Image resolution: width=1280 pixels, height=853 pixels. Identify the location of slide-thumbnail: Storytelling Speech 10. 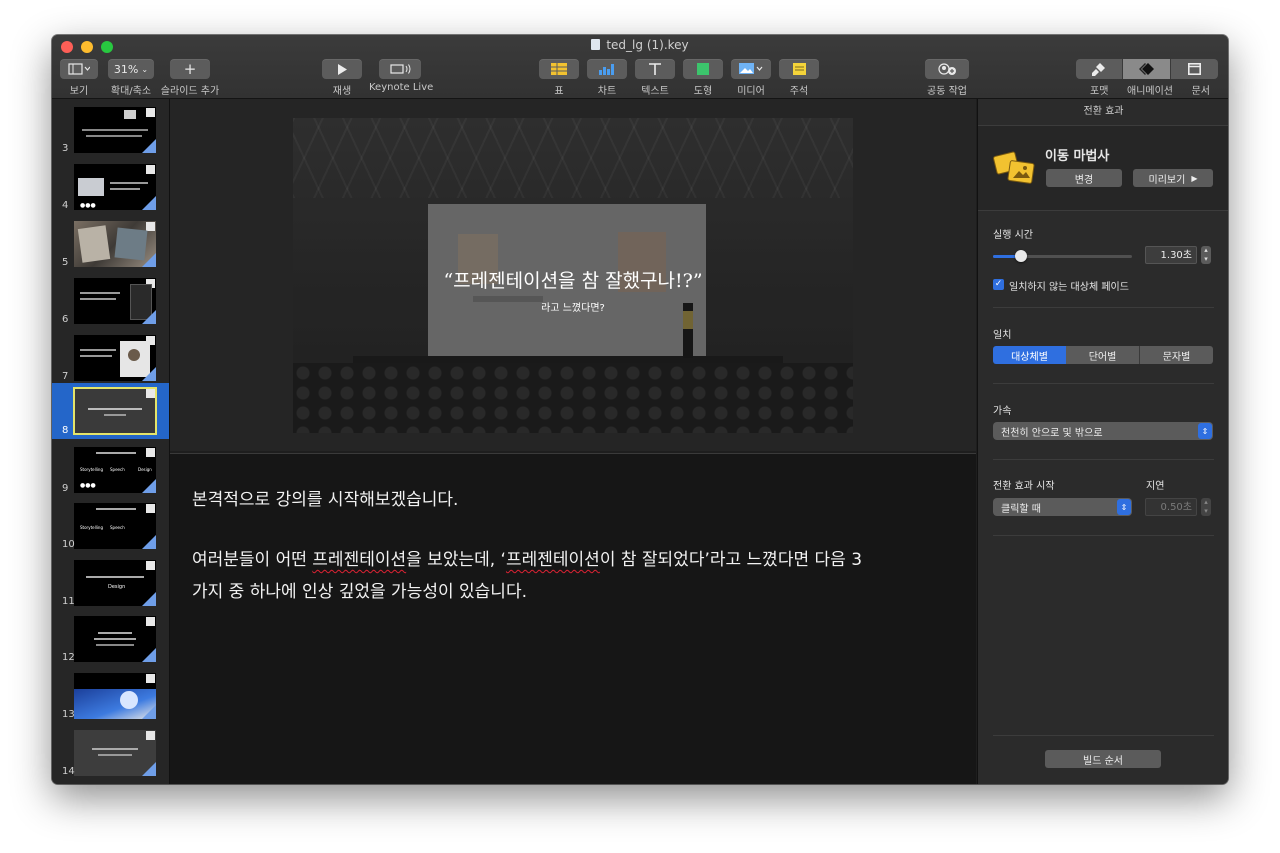
(110, 526).